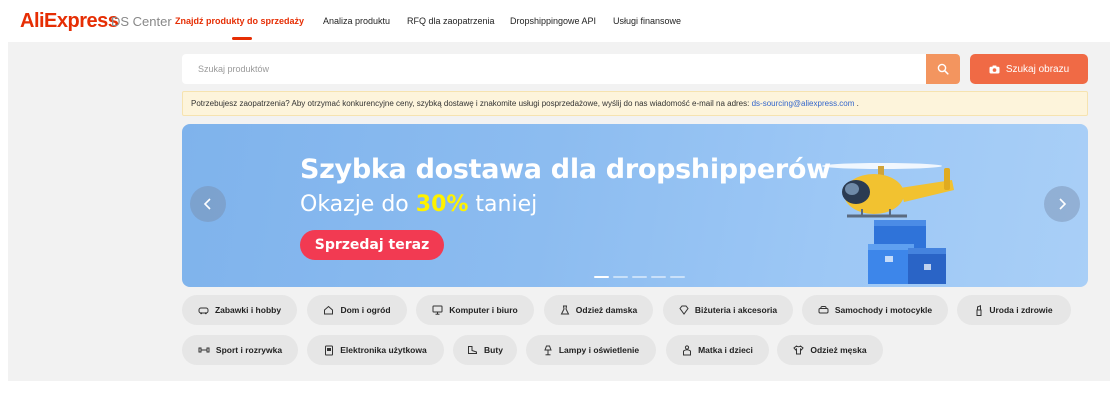 This screenshot has height=405, width=1110. Describe the element at coordinates (69, 21) in the screenshot. I see `aliexpress-logo: AliExpress` at that location.